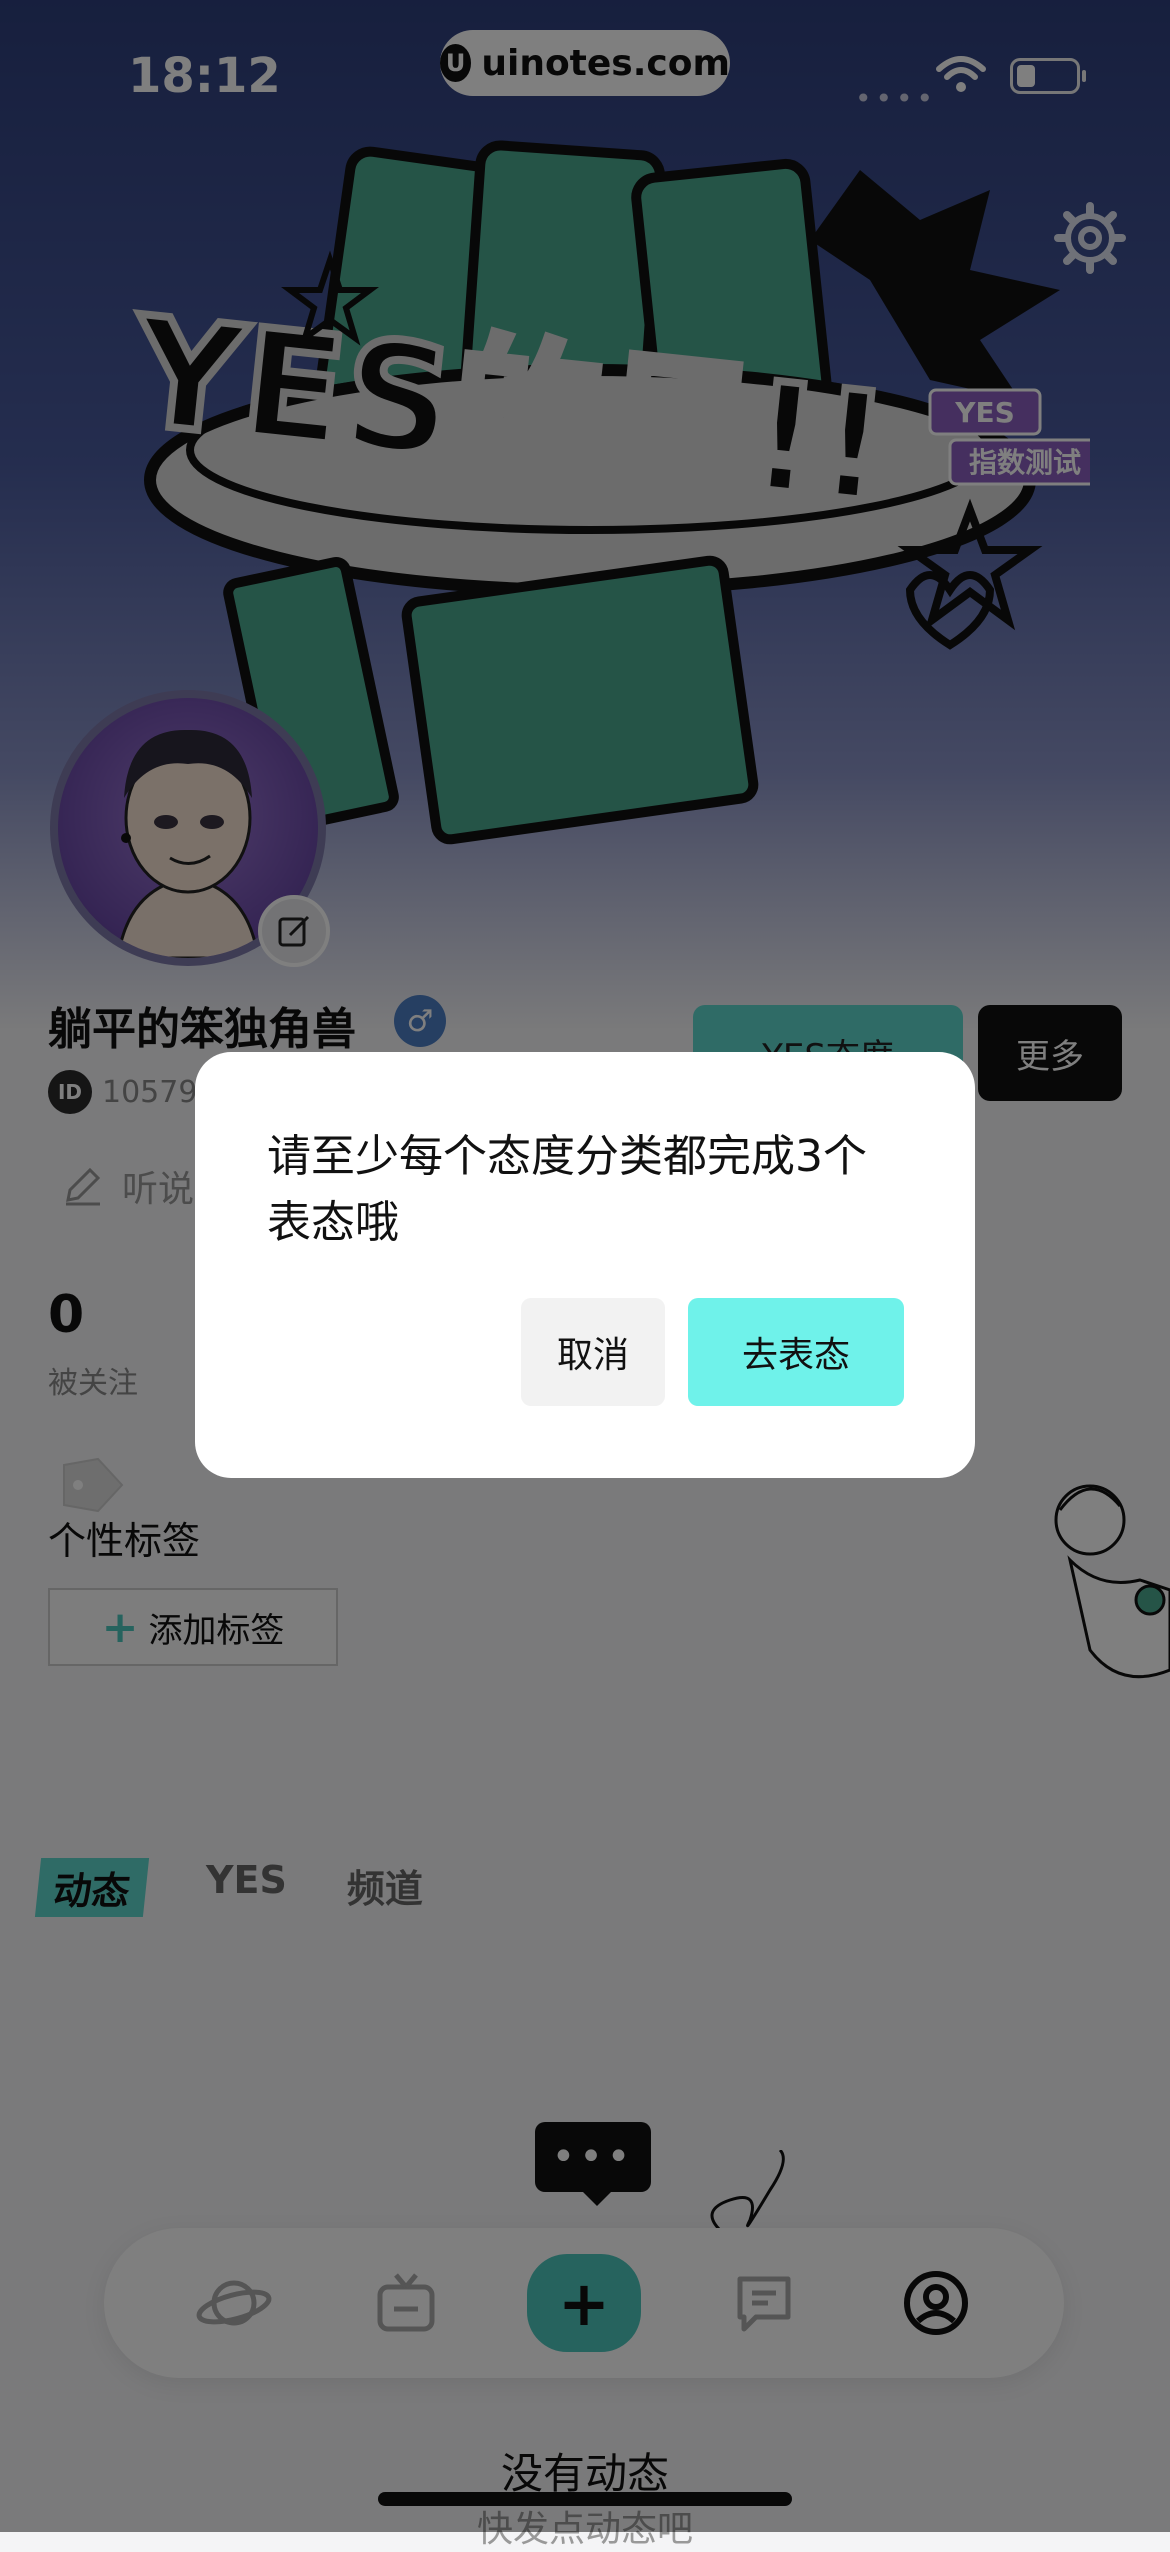 Image resolution: width=1170 pixels, height=2552 pixels. What do you see at coordinates (585, 1265) in the screenshot?
I see `alert-dialog: 请至少每个态度分类都完成3个表态哦 取消 去表态` at bounding box center [585, 1265].